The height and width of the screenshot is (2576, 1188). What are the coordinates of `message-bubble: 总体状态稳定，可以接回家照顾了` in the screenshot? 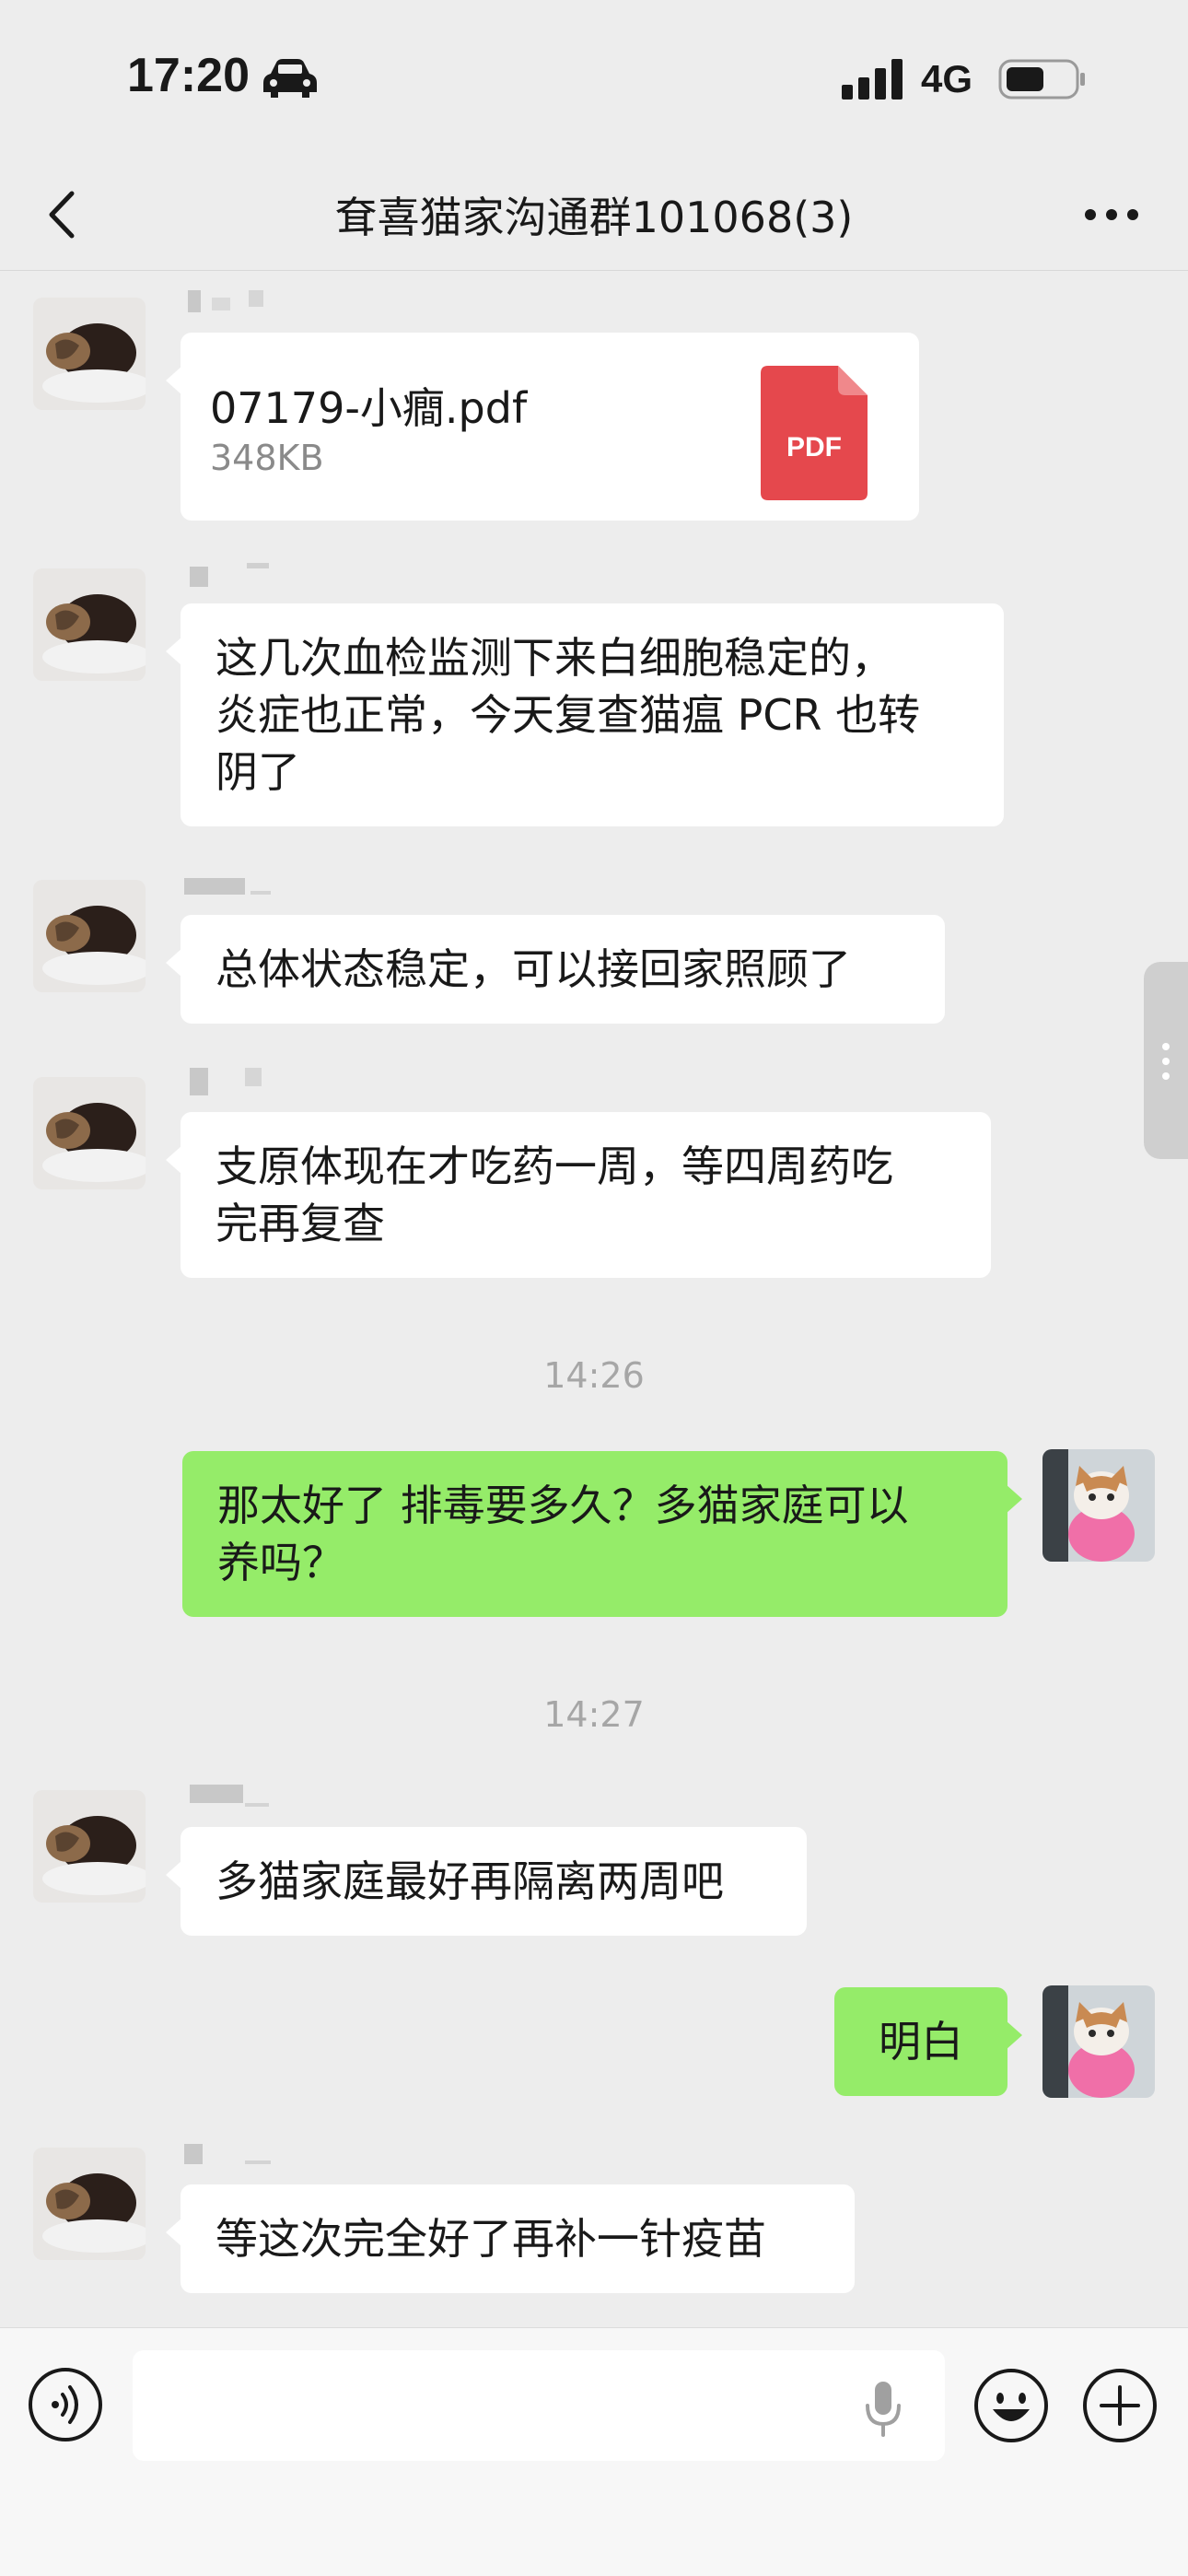 It's located at (555, 969).